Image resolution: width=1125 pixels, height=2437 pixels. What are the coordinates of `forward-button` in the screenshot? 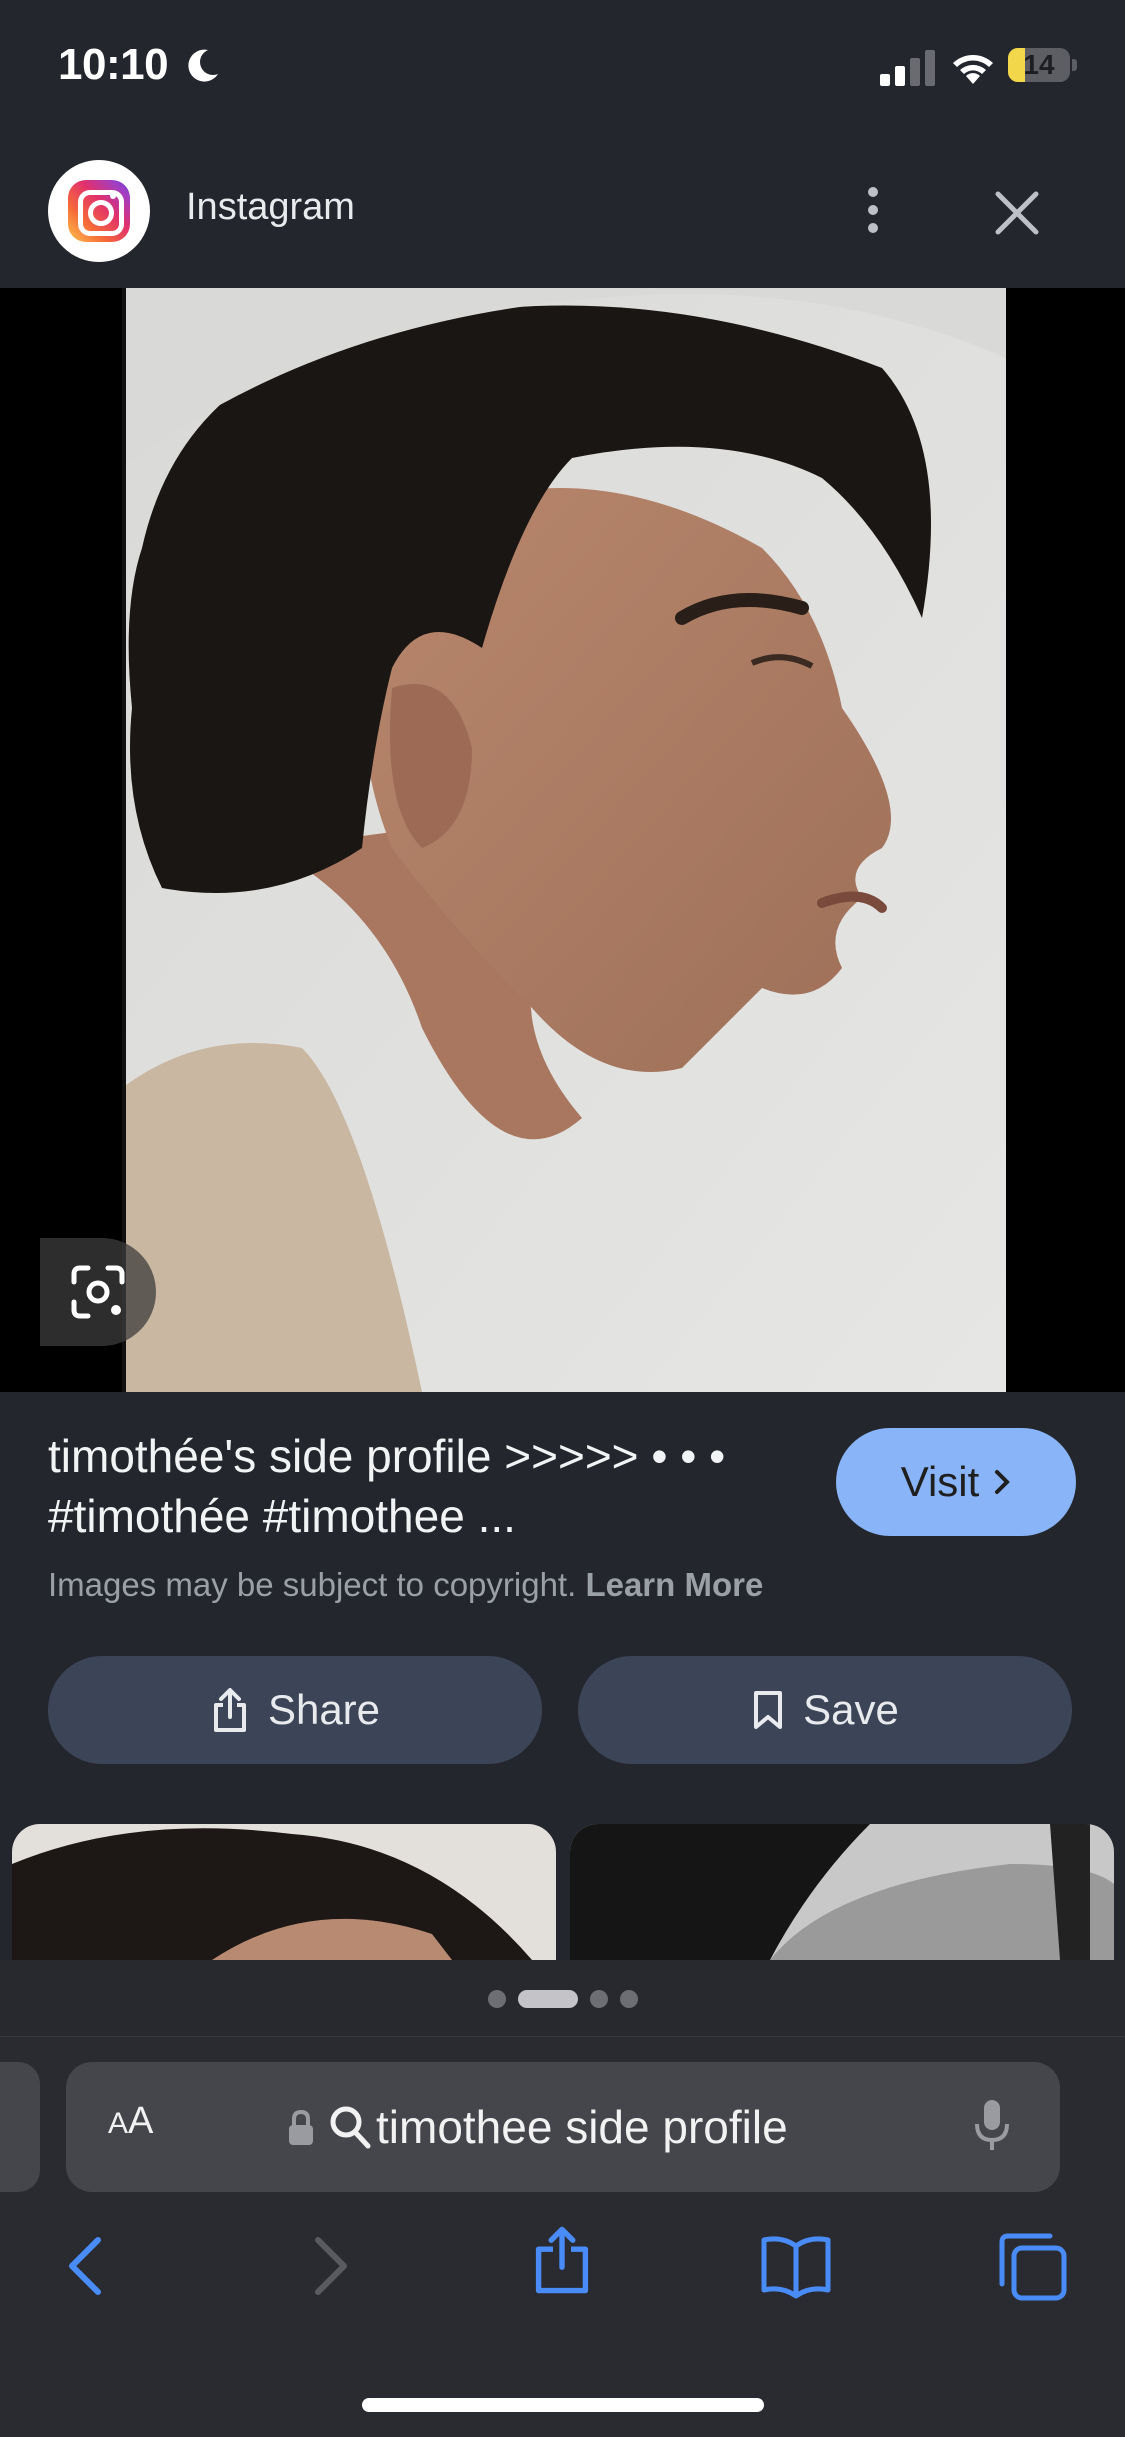 It's located at (328, 2266).